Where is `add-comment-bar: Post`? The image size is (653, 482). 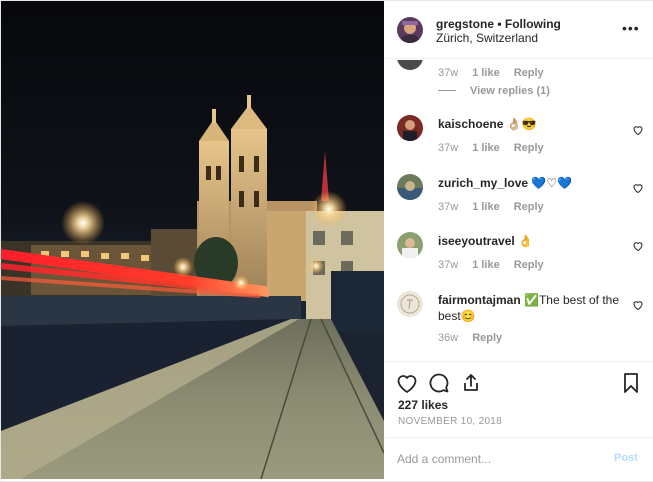
add-comment-bar: Post is located at coordinates (519, 459).